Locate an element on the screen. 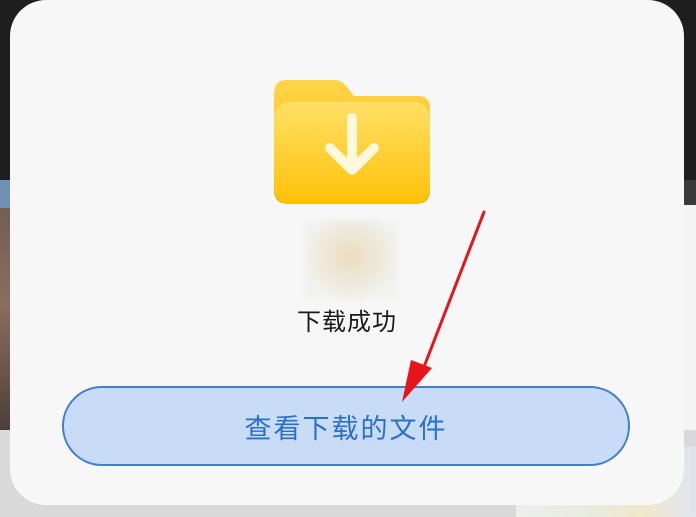 The image size is (696, 517). background-app-right is located at coordinates (689, 320).